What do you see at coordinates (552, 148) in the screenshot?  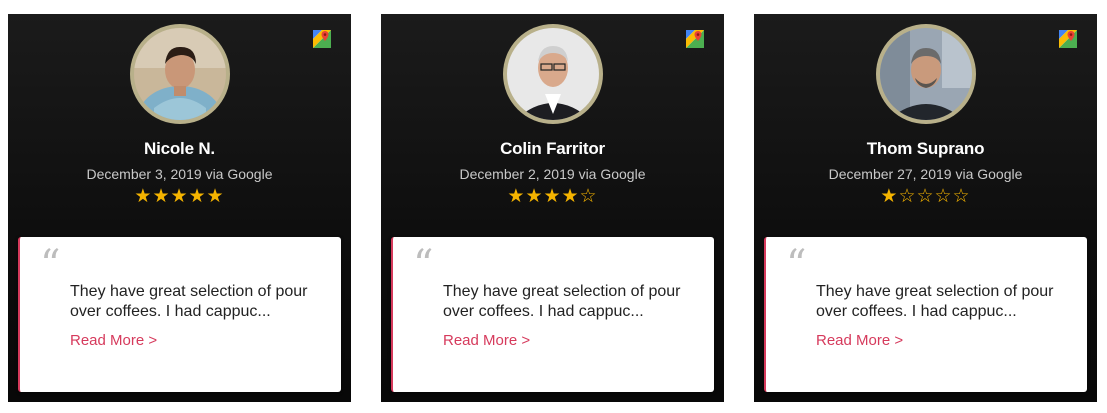 I see `reviewer-name: Colin Farritor` at bounding box center [552, 148].